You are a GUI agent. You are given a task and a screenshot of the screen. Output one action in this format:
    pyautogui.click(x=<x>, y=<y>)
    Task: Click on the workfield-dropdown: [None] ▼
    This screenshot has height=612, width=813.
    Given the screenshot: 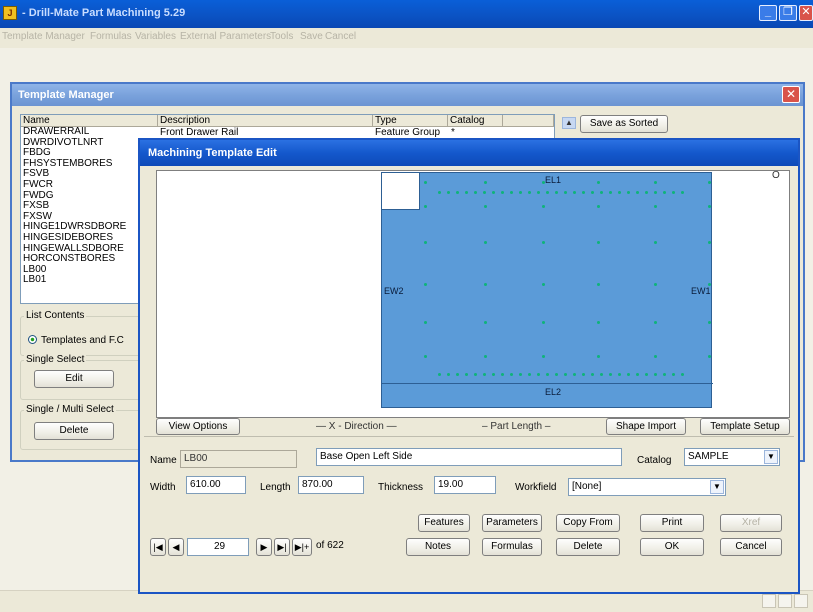 What is the action you would take?
    pyautogui.click(x=647, y=487)
    